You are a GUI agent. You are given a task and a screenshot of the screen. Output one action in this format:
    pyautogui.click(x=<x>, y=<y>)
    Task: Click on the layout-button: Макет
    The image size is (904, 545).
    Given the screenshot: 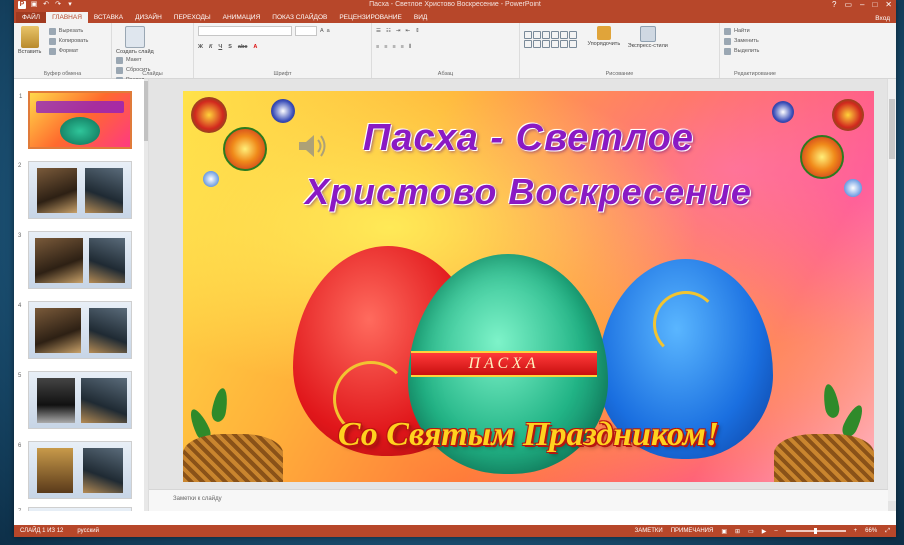 What is the action you would take?
    pyautogui.click(x=133, y=60)
    